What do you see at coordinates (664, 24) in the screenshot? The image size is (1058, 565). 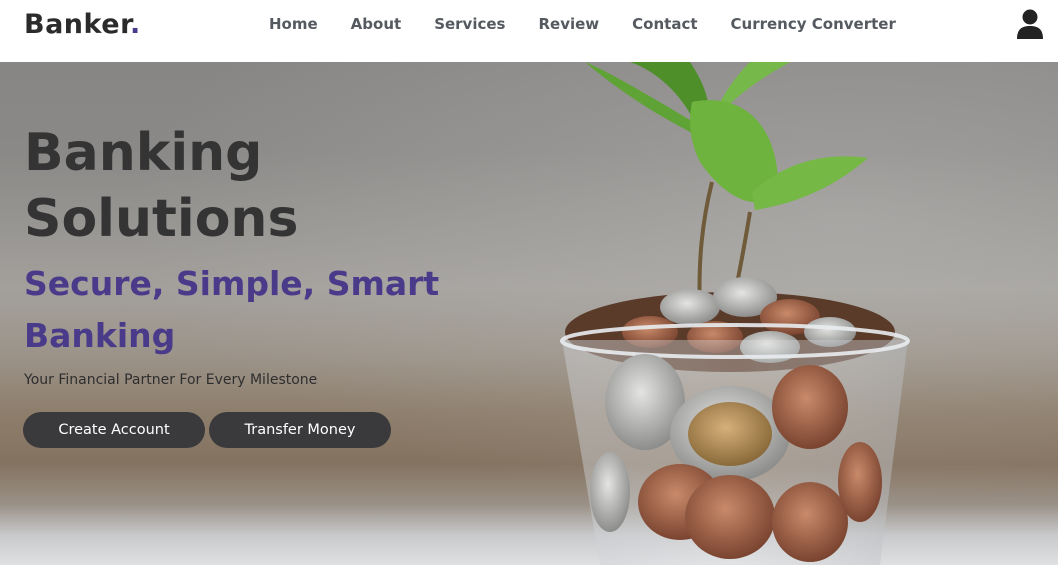 I see `nav-link-contact: Contact` at bounding box center [664, 24].